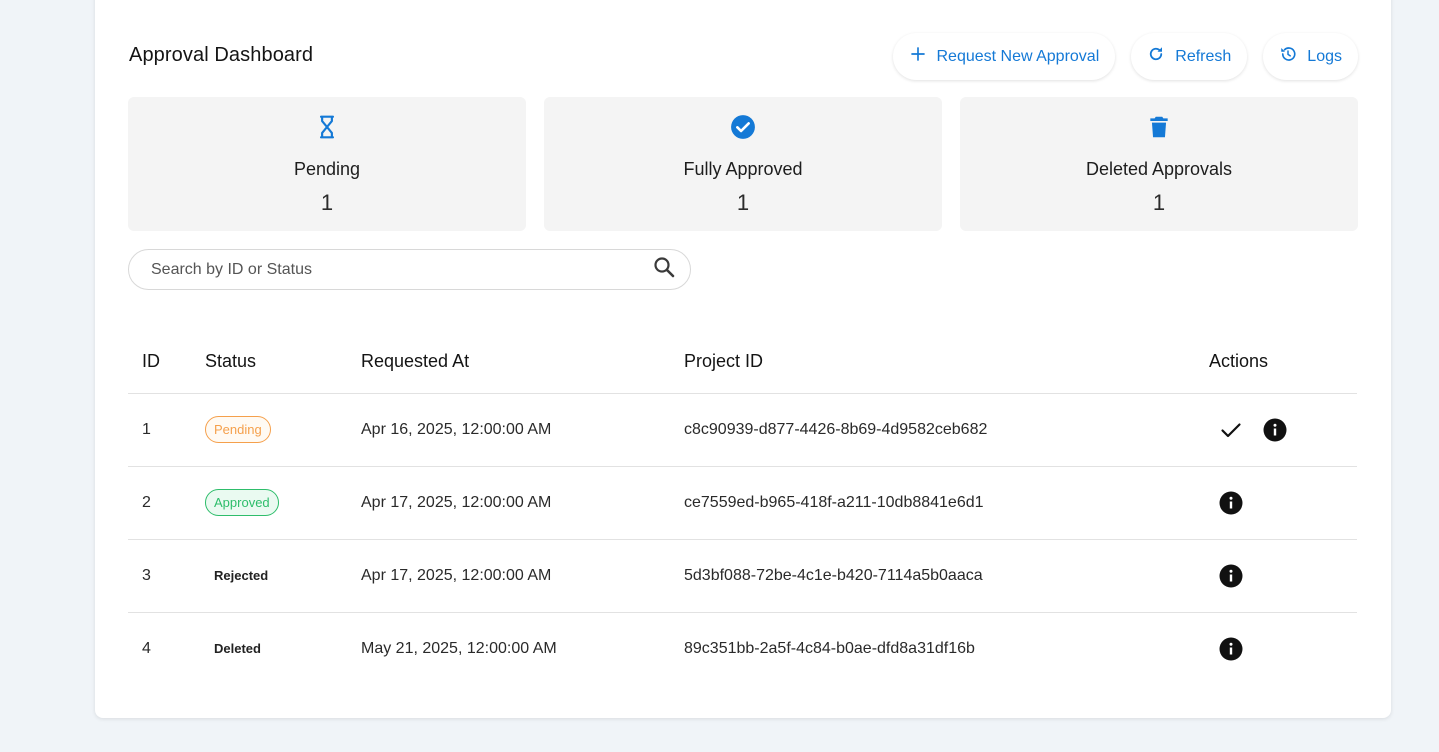 This screenshot has height=752, width=1439. Describe the element at coordinates (146, 648) in the screenshot. I see `cell-id: 4` at that location.